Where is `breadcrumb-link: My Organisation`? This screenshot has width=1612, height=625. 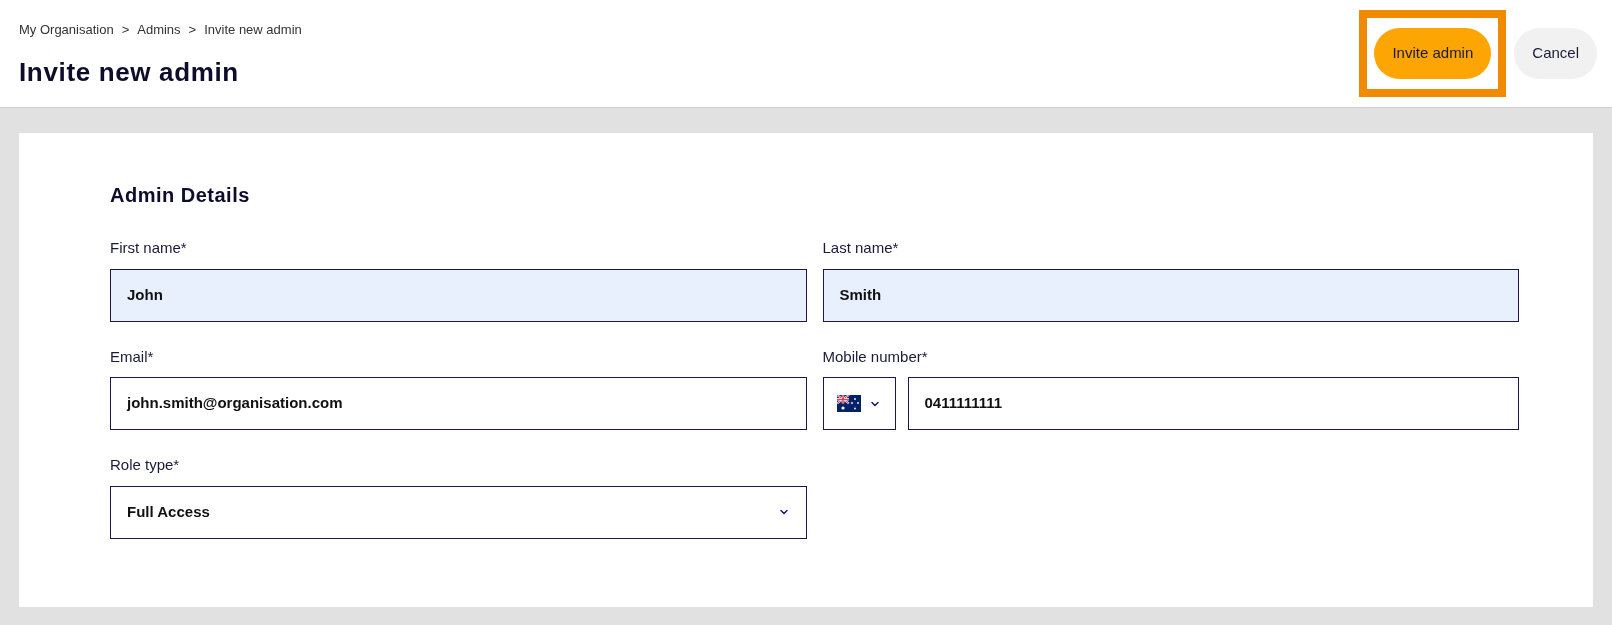 breadcrumb-link: My Organisation is located at coordinates (66, 30).